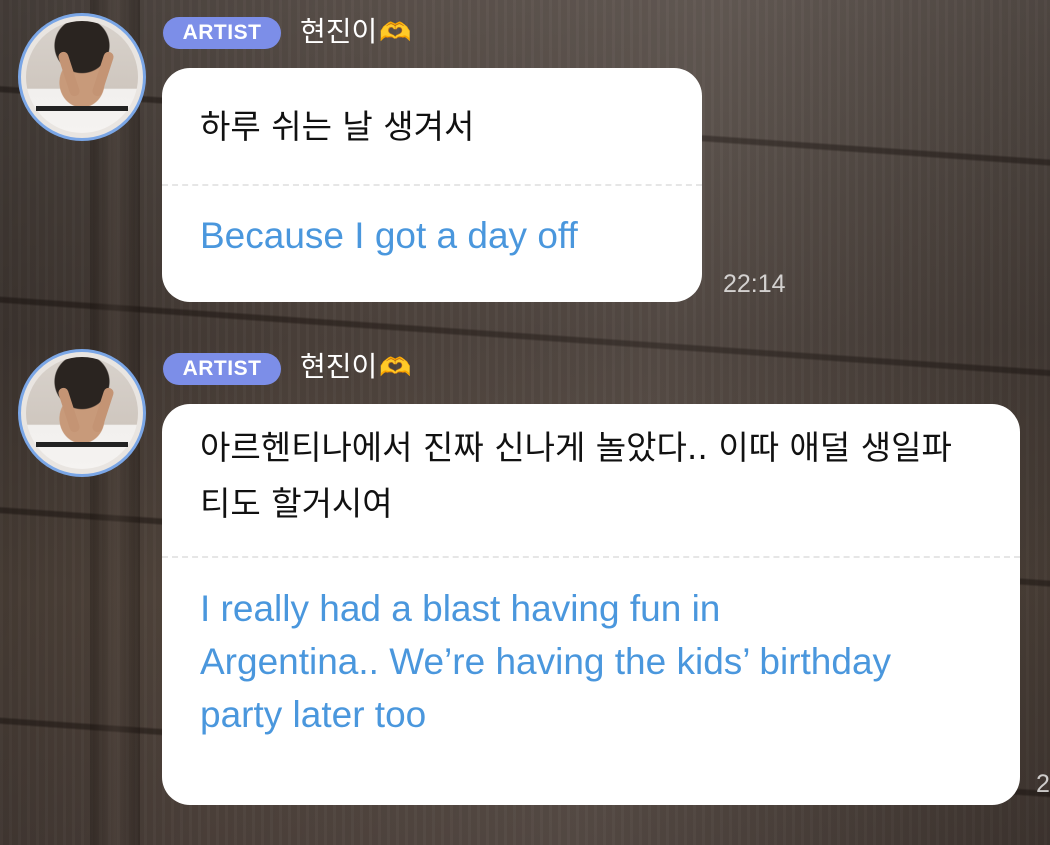  What do you see at coordinates (576, 475) in the screenshot?
I see `original-message-text: 아르헨티나에서 진짜 신나게 놀았다.. 이따 애덜 생일파티도 할거시여` at bounding box center [576, 475].